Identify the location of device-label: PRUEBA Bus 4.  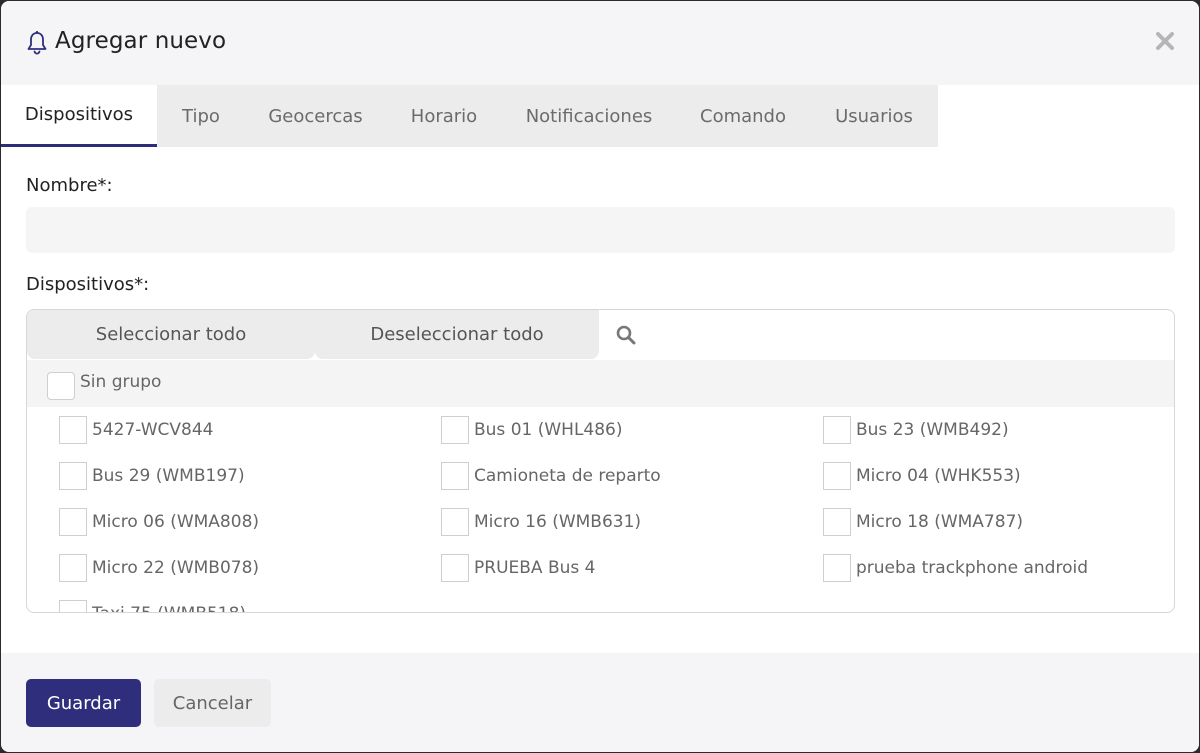
(535, 568).